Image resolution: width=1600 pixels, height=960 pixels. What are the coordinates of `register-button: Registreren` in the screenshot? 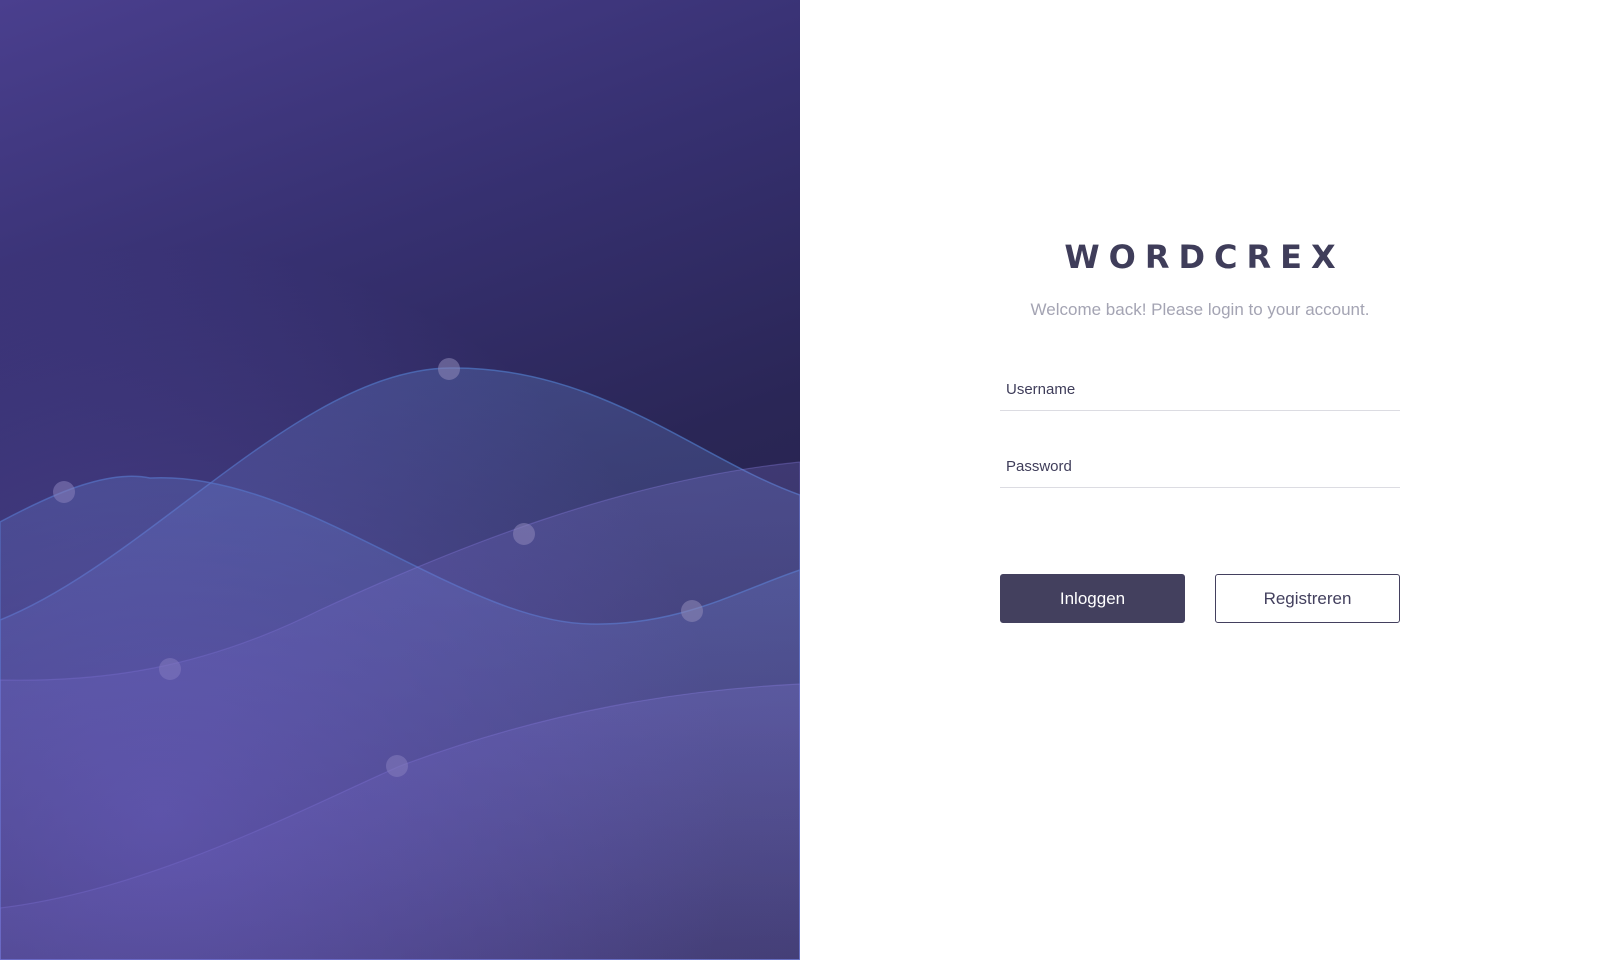 It's located at (1307, 598).